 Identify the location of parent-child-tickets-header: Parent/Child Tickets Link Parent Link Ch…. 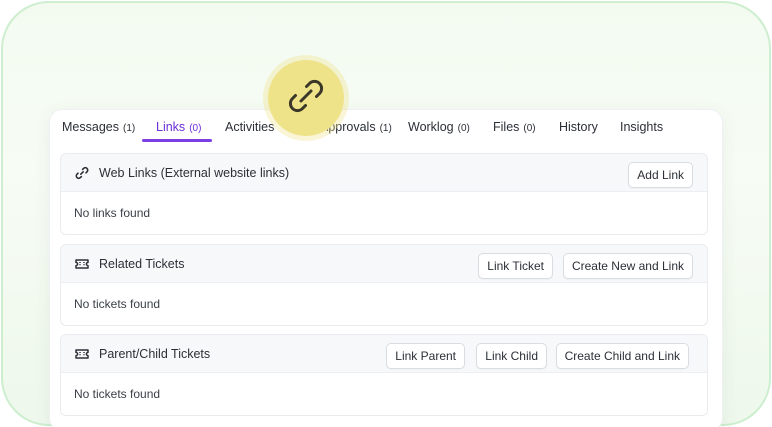
(384, 354).